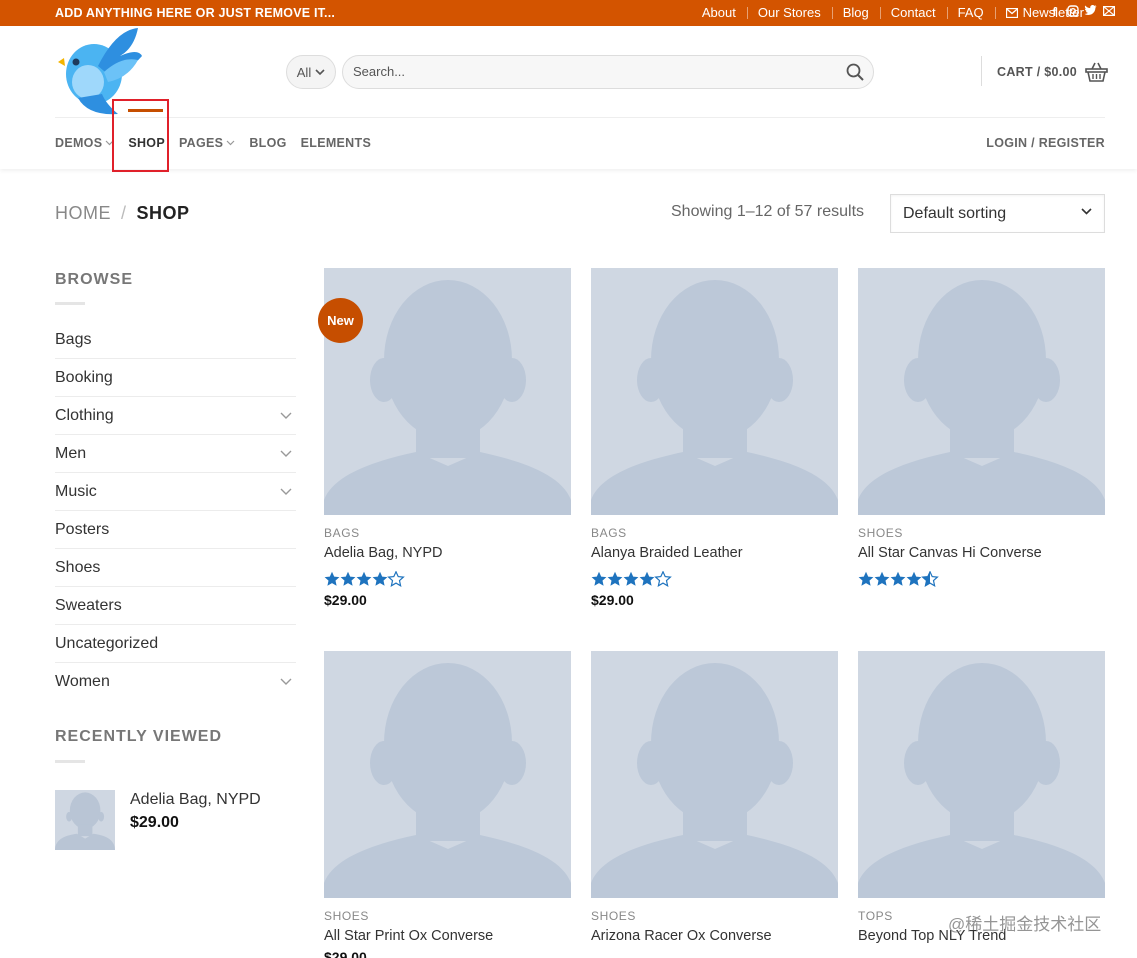 The image size is (1137, 958). I want to click on search-bar, so click(608, 72).